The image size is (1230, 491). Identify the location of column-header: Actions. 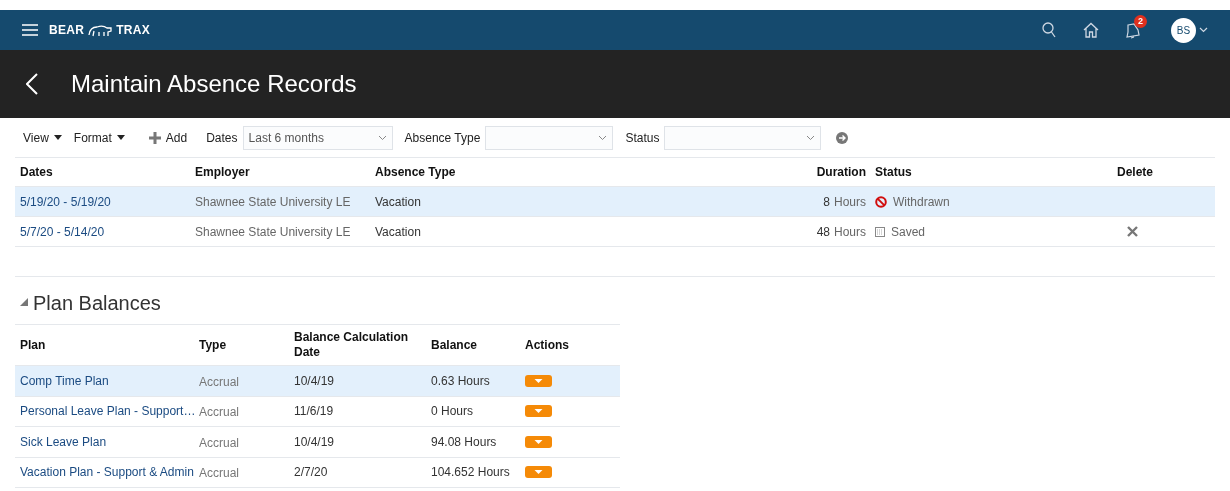
(547, 345).